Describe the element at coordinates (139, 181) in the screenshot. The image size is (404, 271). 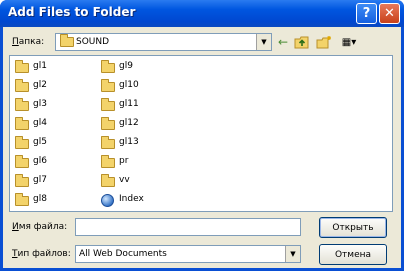
I see `file-list-item: vv` at that location.